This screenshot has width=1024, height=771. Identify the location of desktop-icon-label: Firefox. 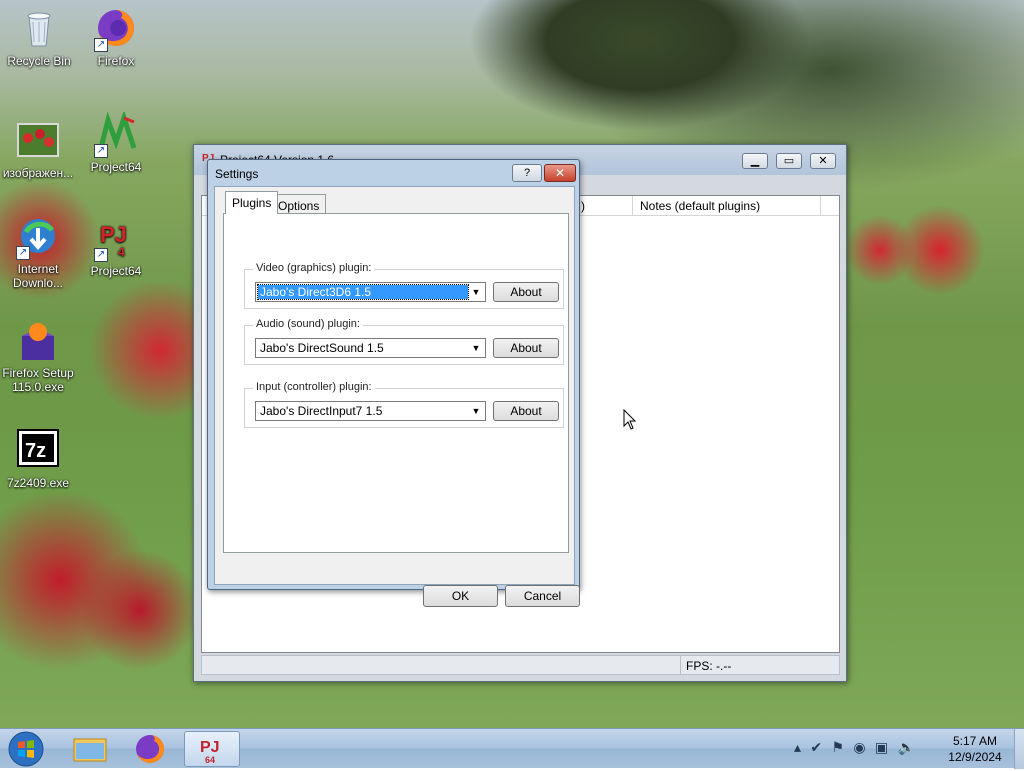
(116, 61).